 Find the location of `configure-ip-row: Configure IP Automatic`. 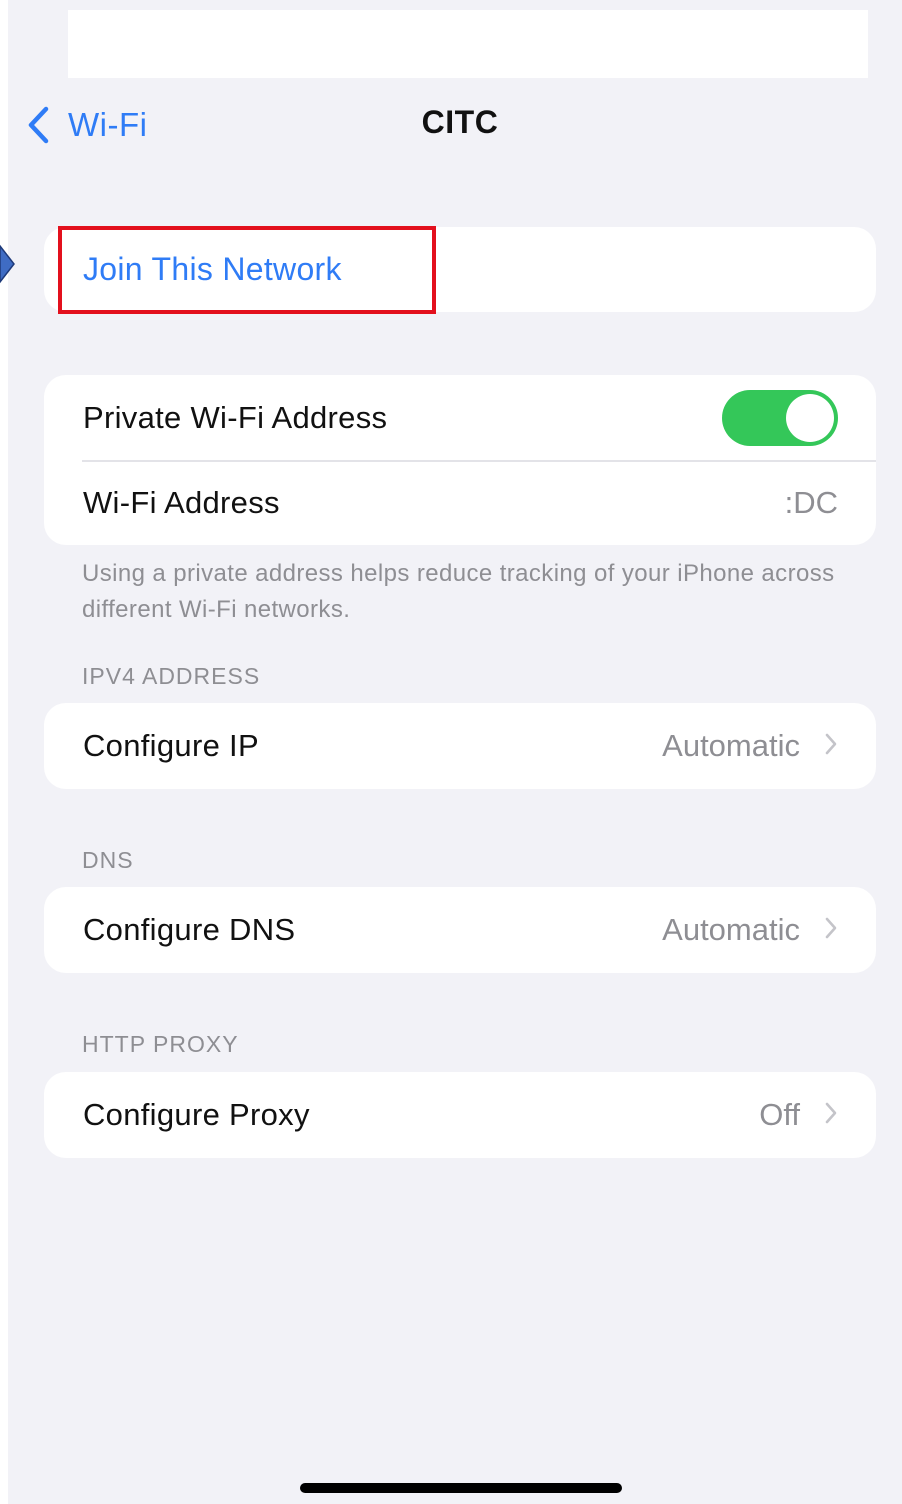

configure-ip-row: Configure IP Automatic is located at coordinates (460, 746).